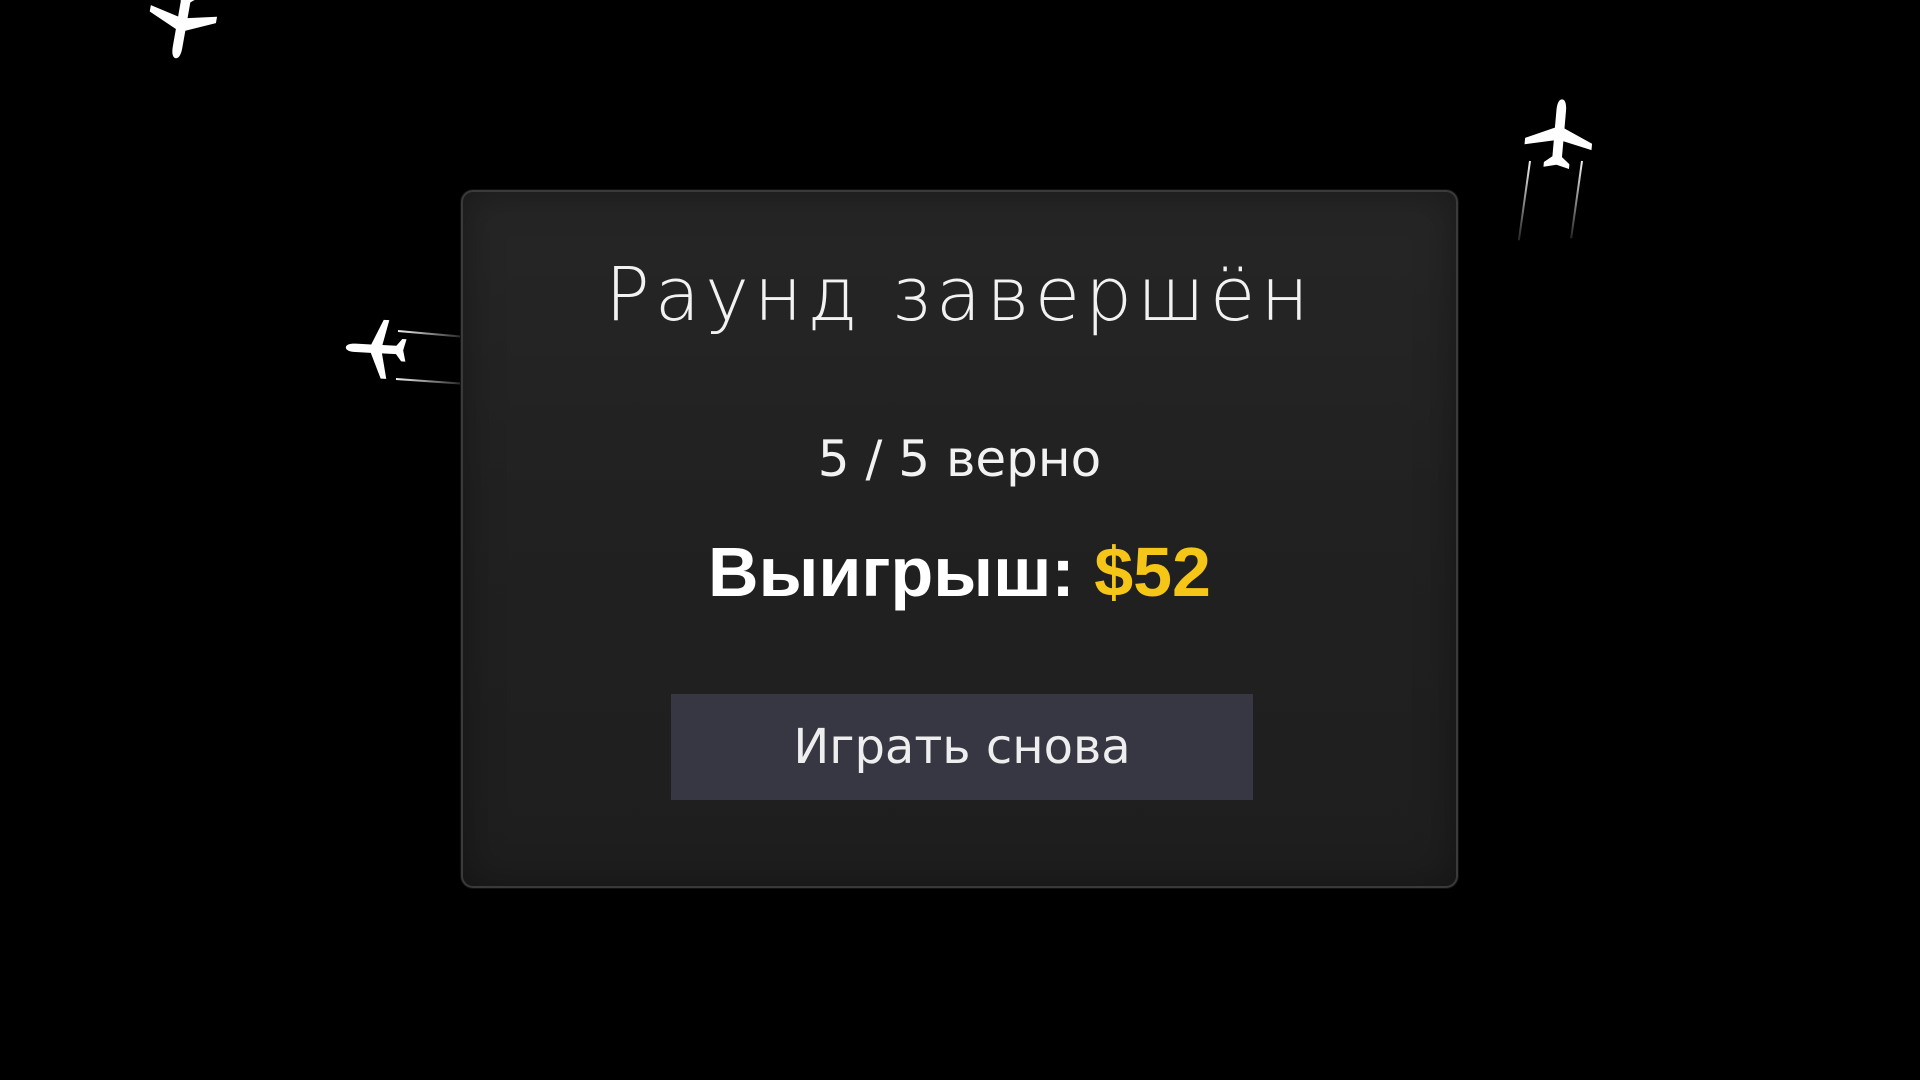 This screenshot has height=1080, width=1920. I want to click on winnings-line: Выигрыш: $52, so click(959, 572).